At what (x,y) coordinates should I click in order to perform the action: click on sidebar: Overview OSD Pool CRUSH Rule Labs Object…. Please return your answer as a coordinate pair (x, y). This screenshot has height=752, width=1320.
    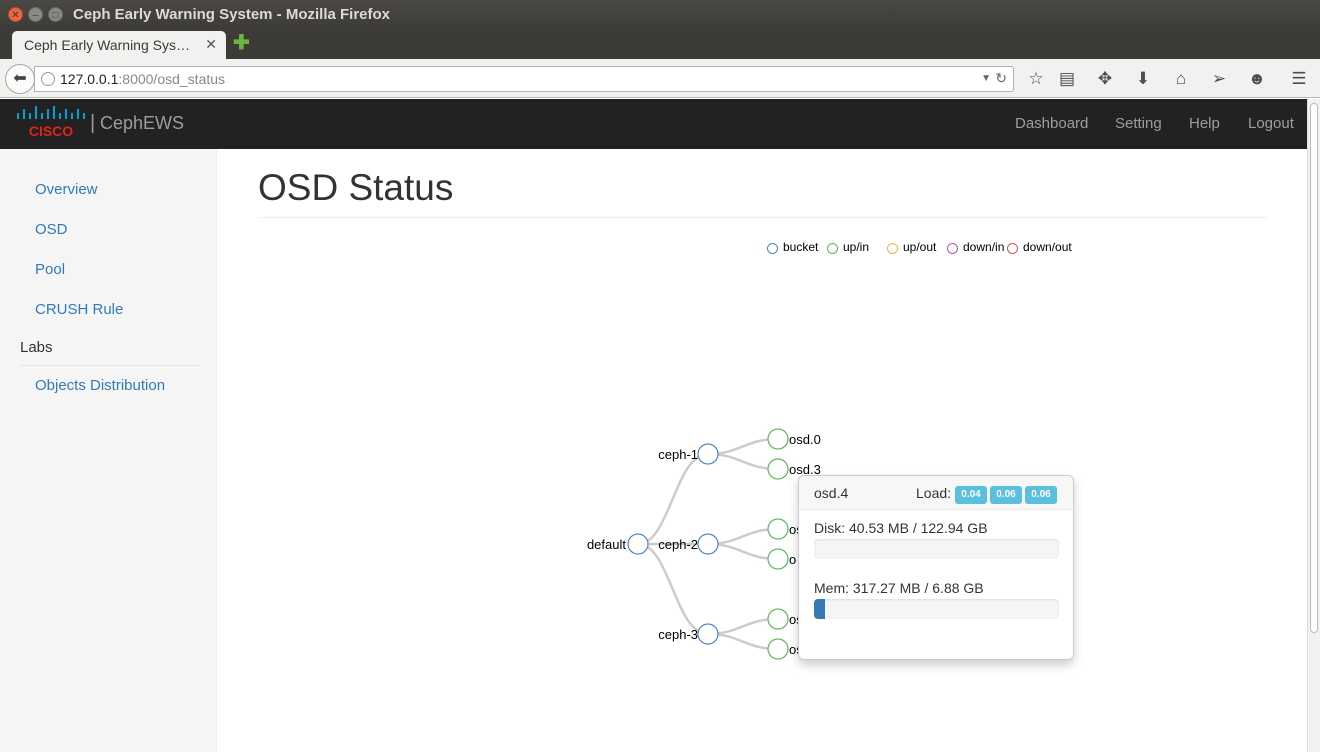
    Looking at the image, I should click on (108, 450).